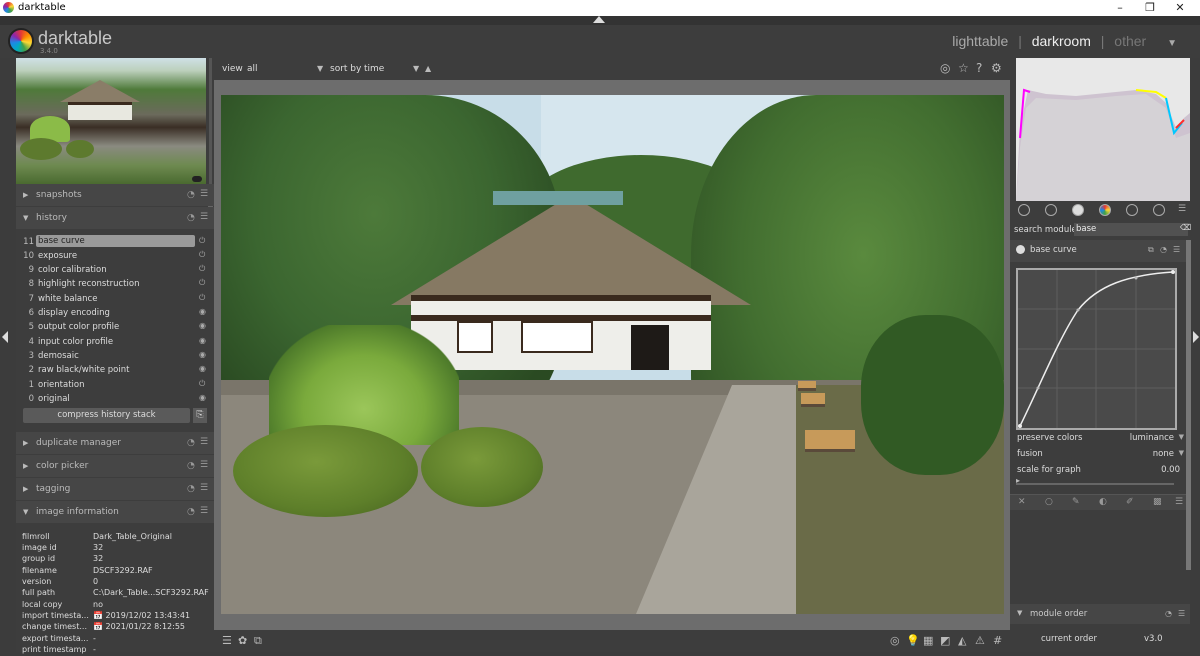 This screenshot has height=656, width=1200. I want to click on close-button: ✕, so click(1180, 8).